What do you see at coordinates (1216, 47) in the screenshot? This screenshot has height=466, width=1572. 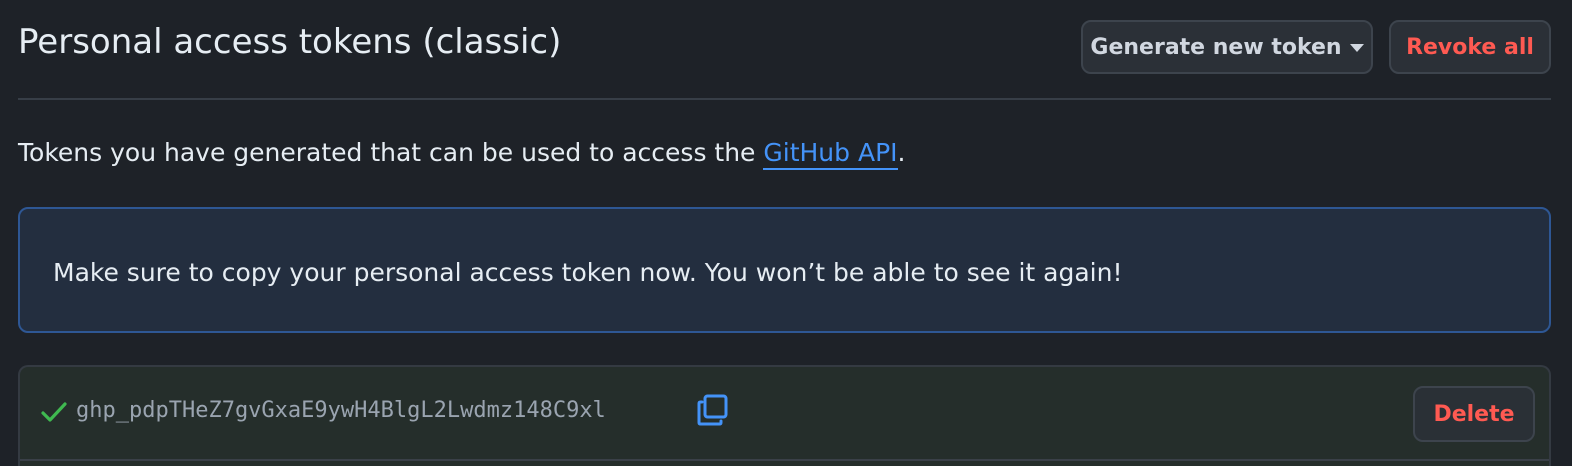 I see `generate-new-token-label: Generate new token` at bounding box center [1216, 47].